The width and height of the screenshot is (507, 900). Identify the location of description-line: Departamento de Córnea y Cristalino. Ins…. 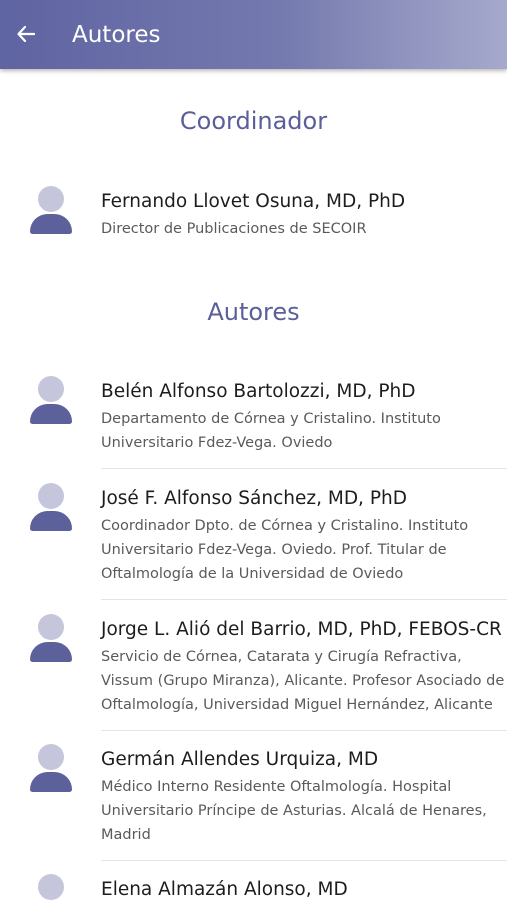
(271, 419).